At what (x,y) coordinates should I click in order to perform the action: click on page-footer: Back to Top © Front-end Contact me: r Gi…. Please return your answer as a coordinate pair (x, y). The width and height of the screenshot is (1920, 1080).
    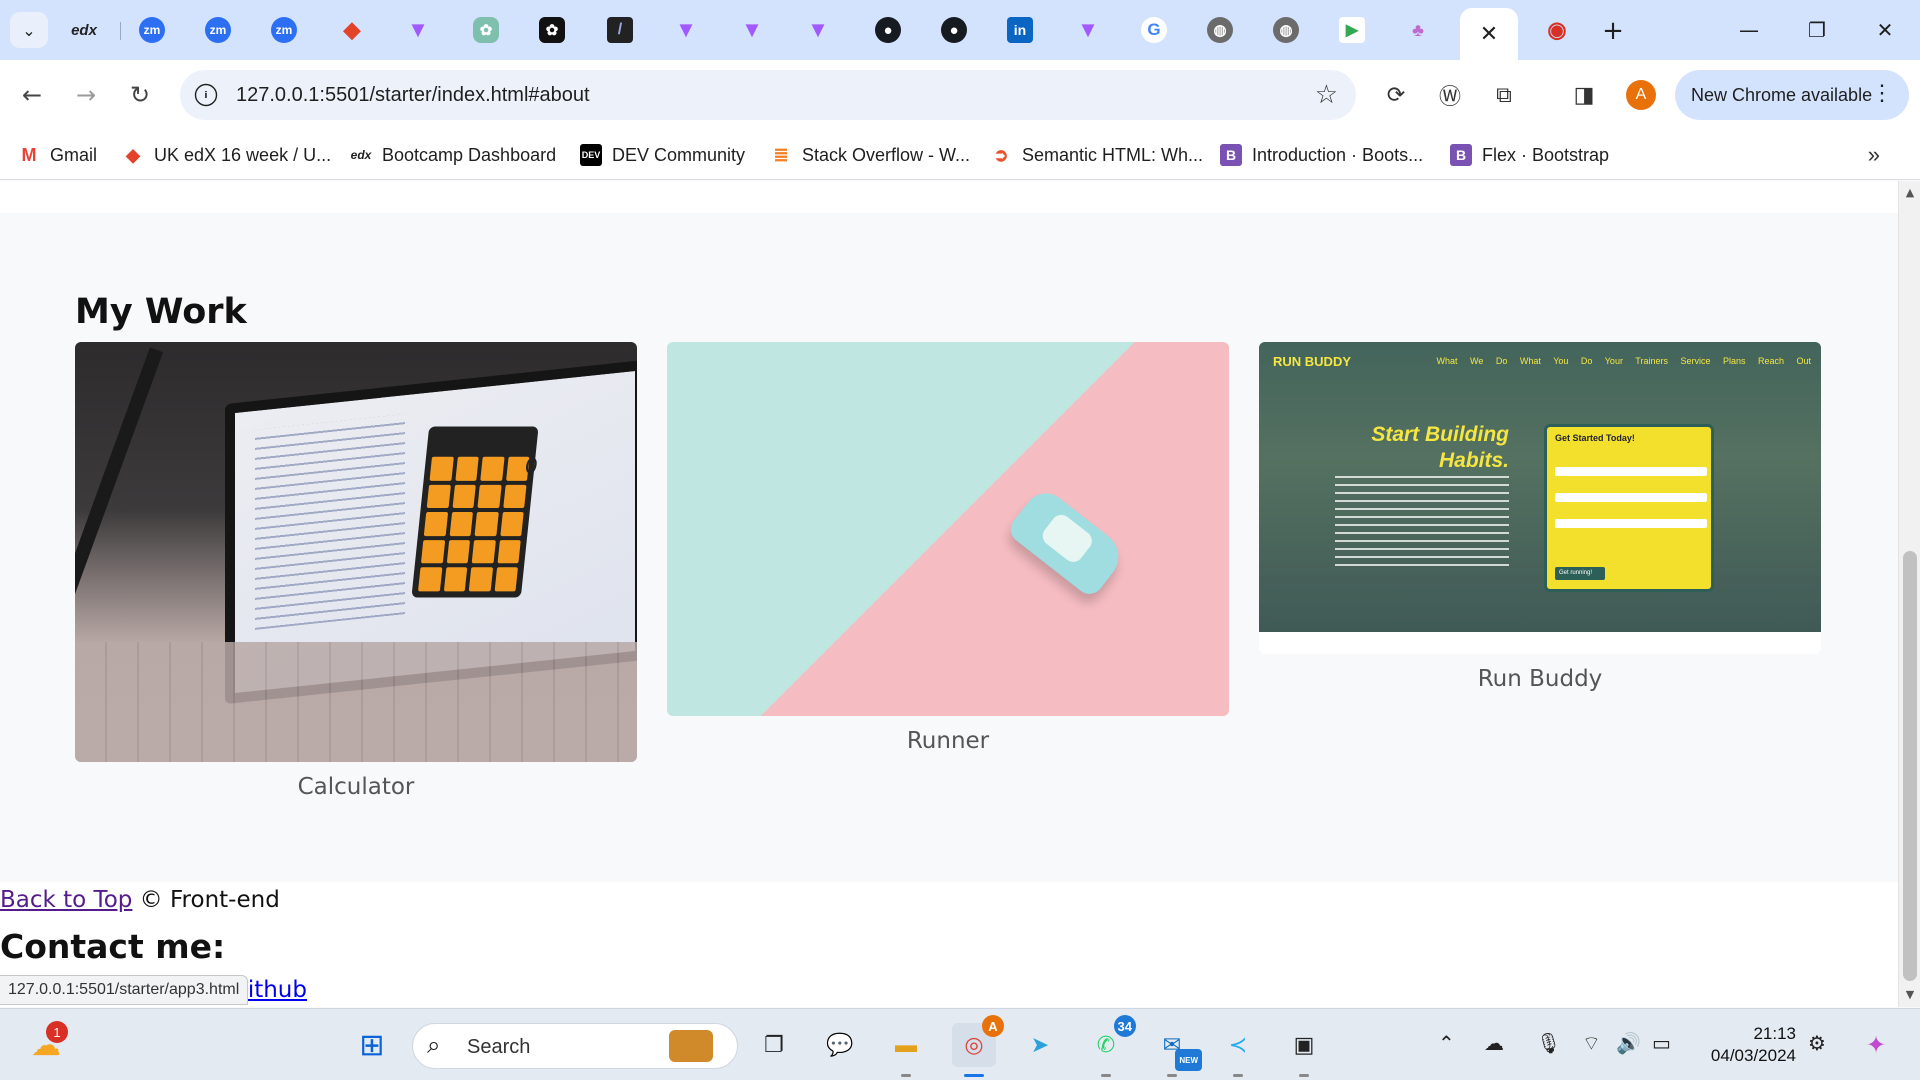
    Looking at the image, I should click on (949, 944).